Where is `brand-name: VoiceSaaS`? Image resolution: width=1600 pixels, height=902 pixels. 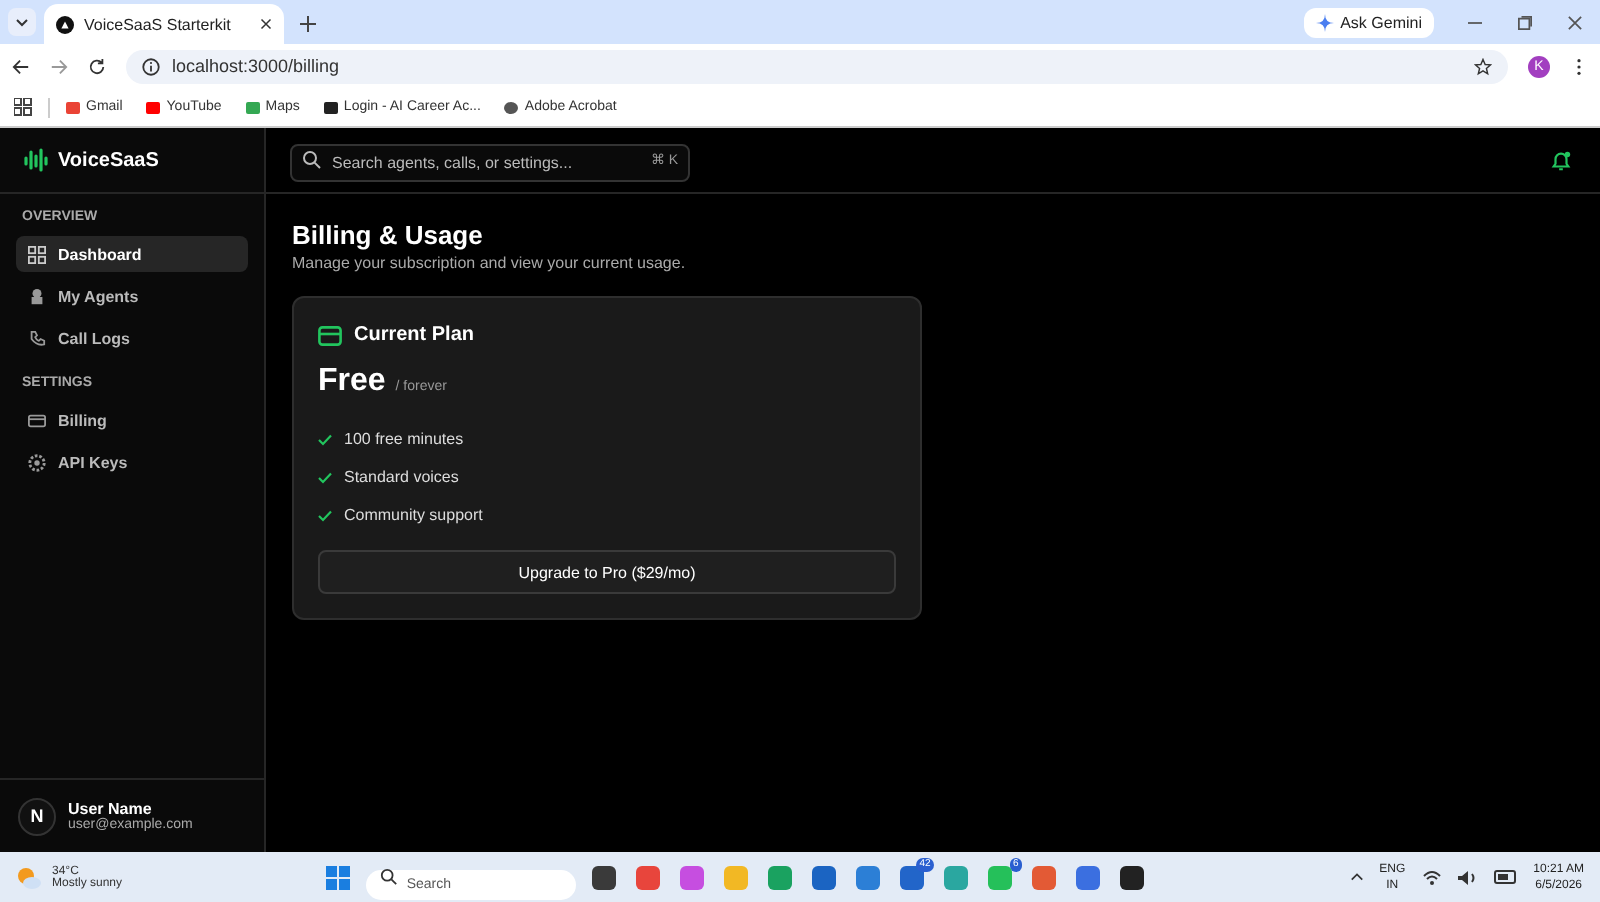 brand-name: VoiceSaaS is located at coordinates (108, 160).